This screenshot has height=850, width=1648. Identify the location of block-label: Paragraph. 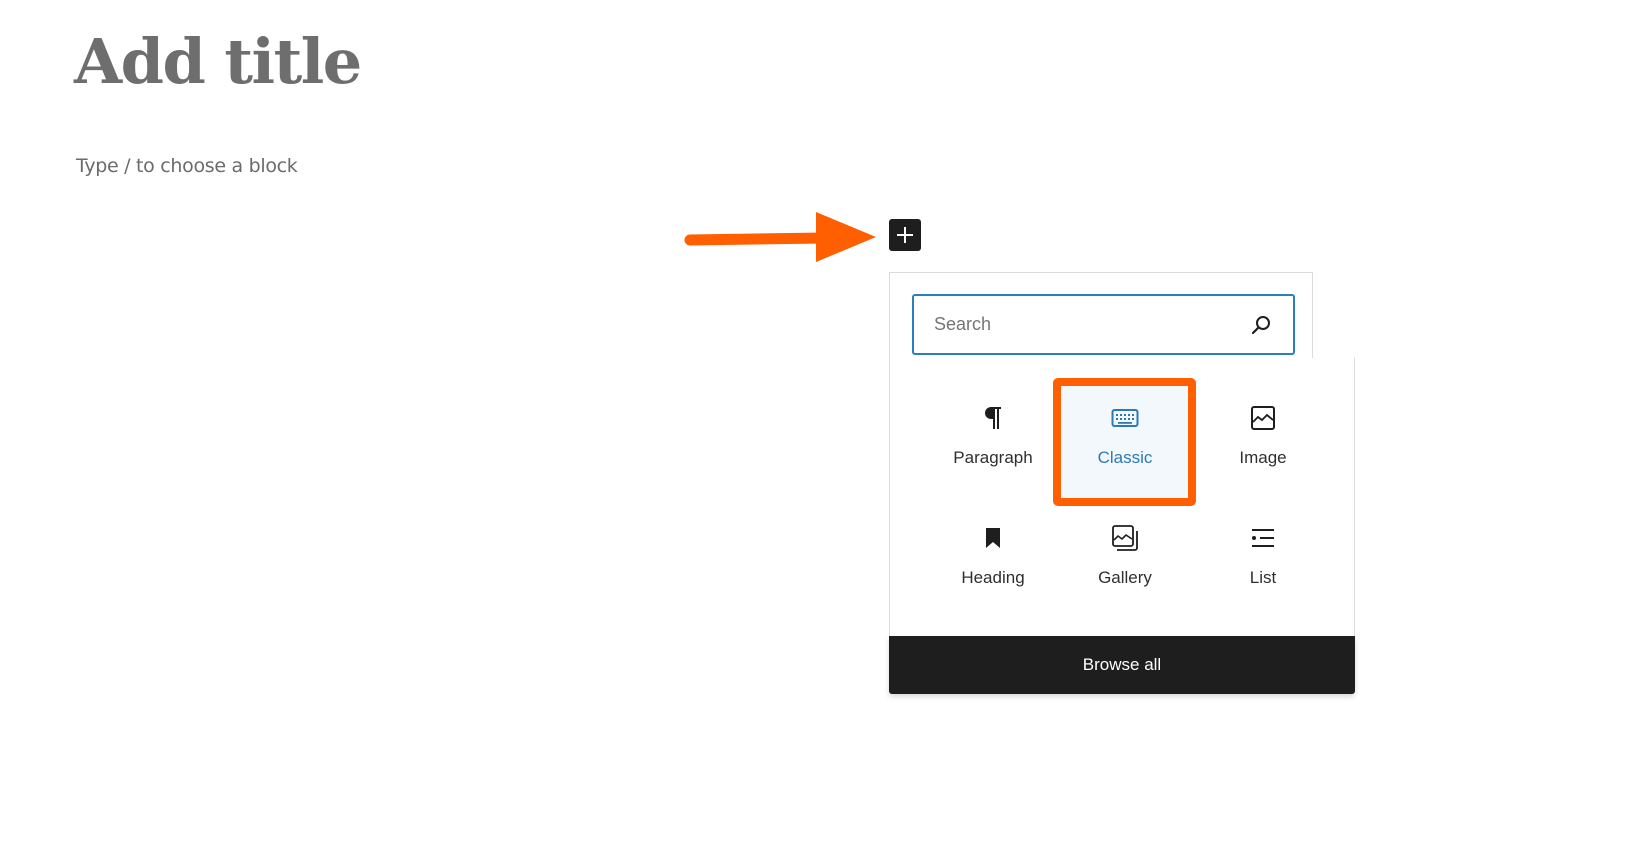
(993, 457).